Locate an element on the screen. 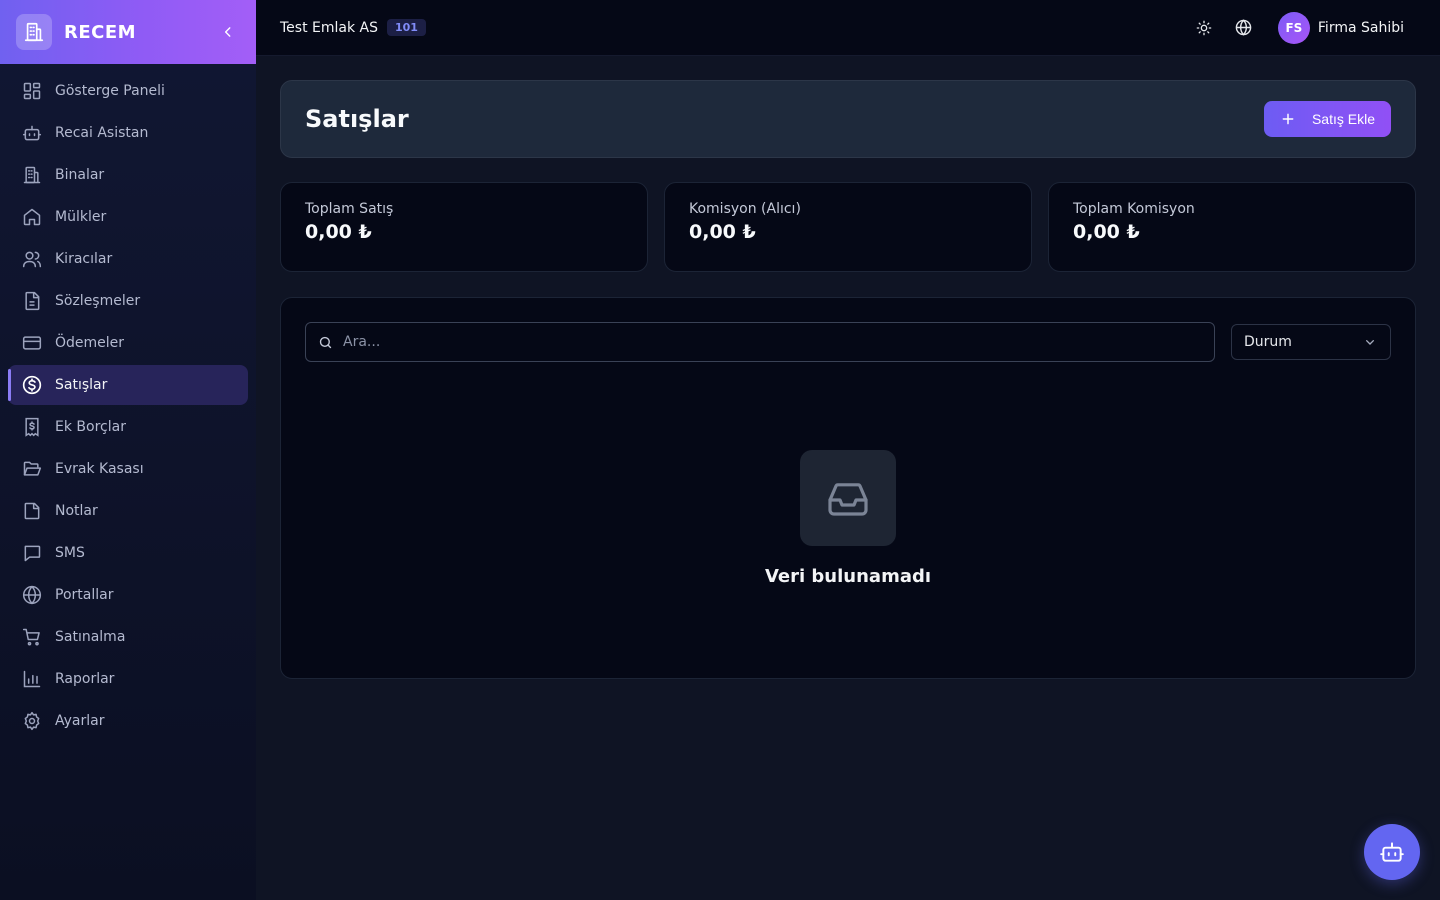  brand-header: RECEM is located at coordinates (128, 32).